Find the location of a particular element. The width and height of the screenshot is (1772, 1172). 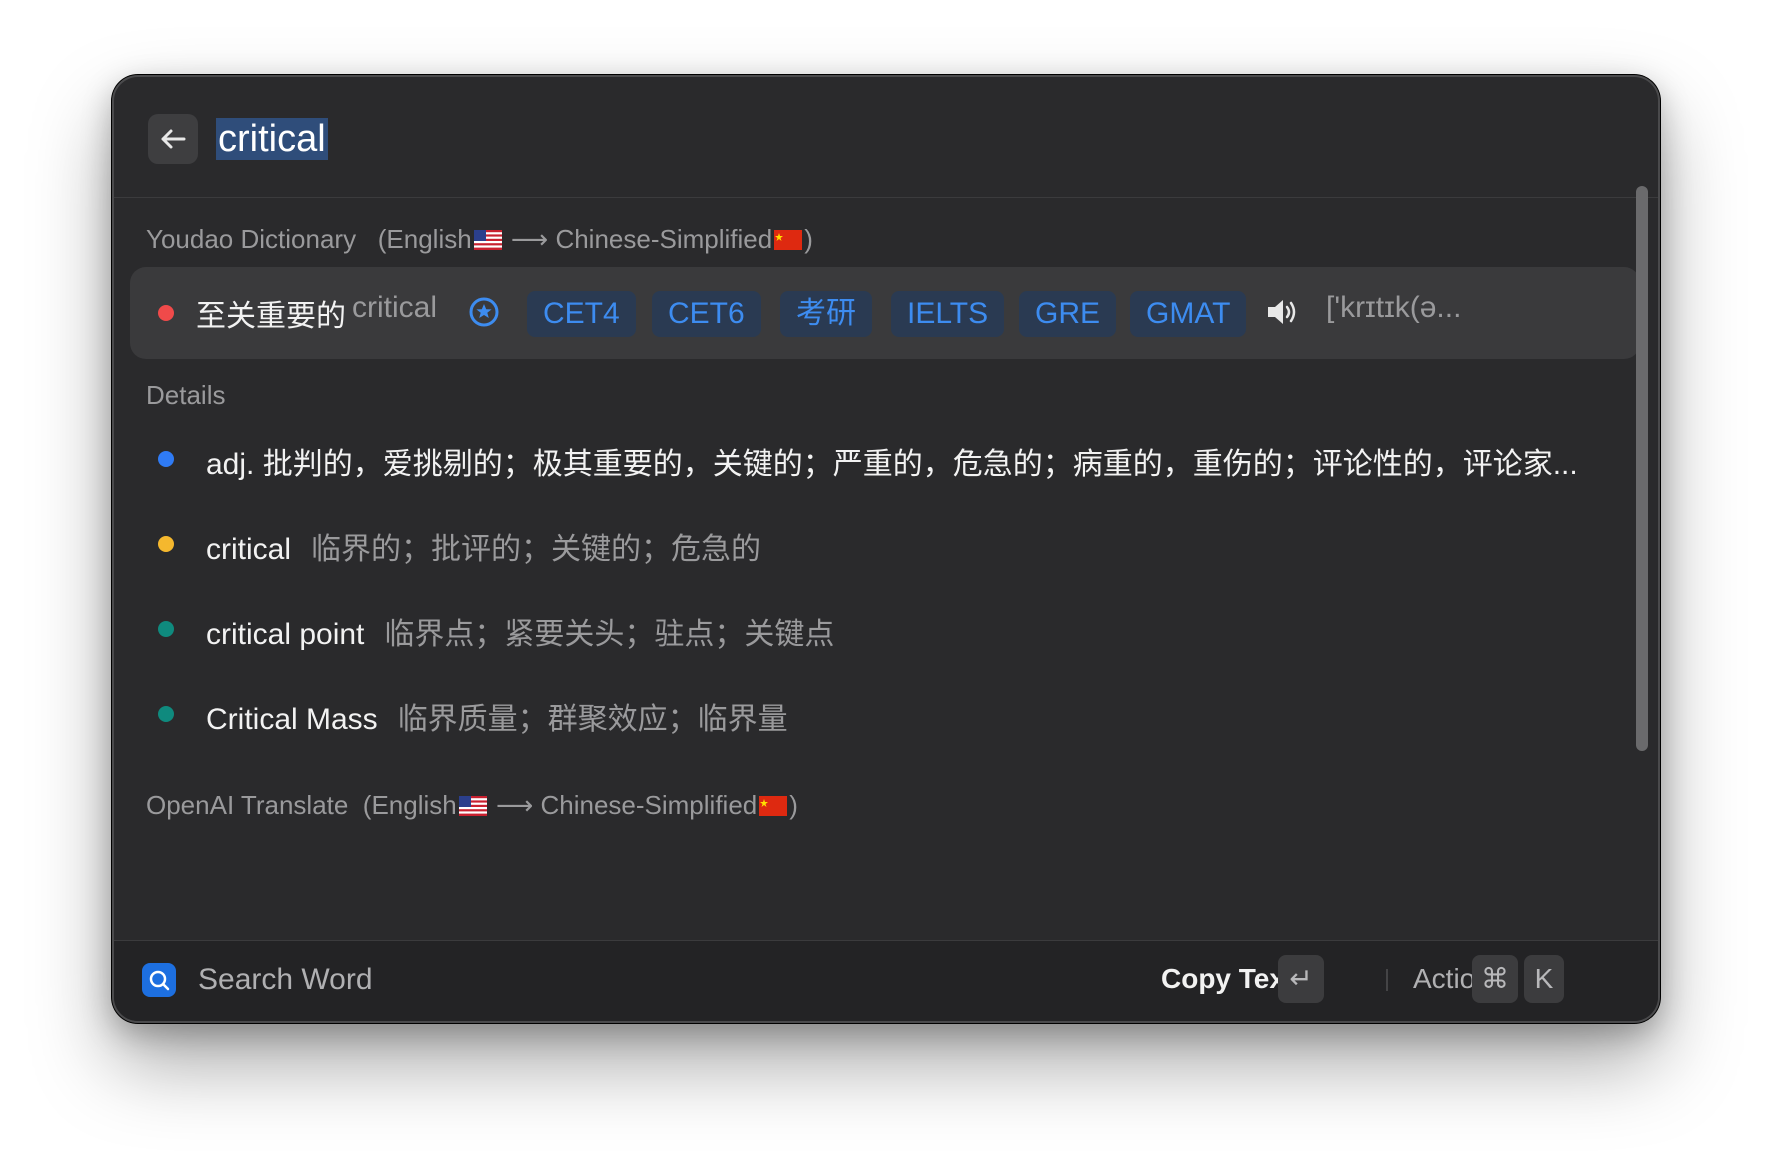

item-term-wrap: critical point 临界点；紧要关头；驻点；关键点 is located at coordinates (520, 631).